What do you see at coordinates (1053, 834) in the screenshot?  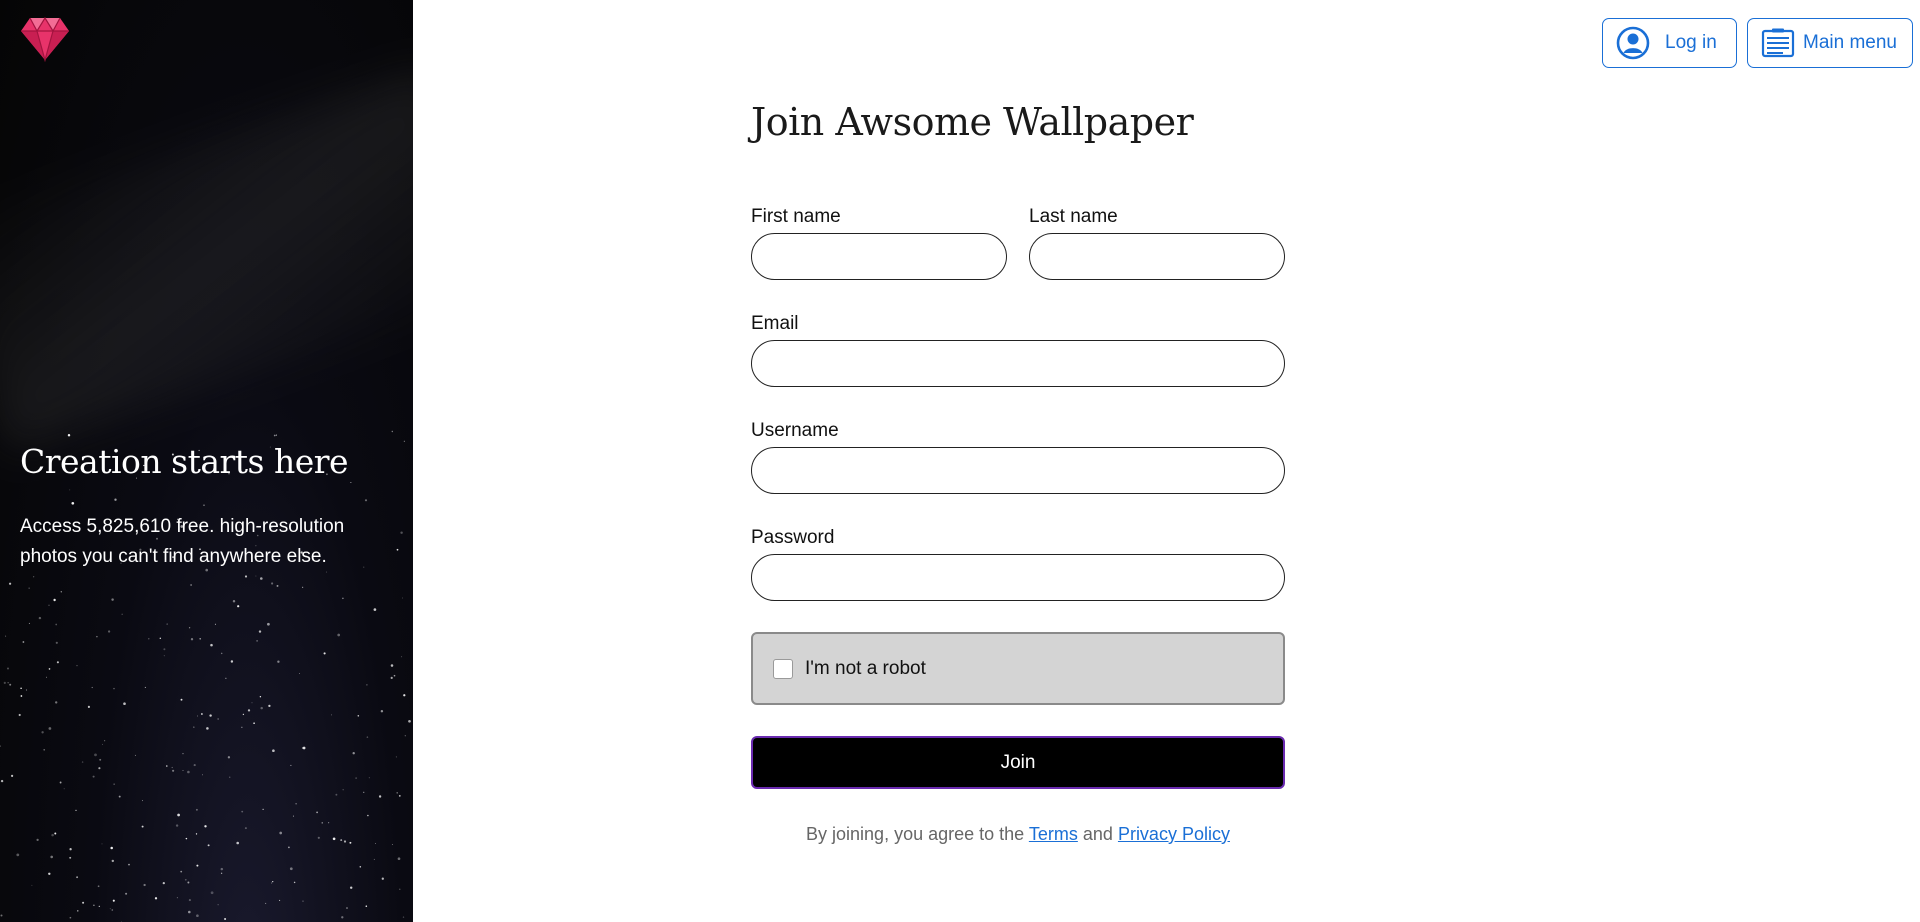 I see `terms-link: Terms` at bounding box center [1053, 834].